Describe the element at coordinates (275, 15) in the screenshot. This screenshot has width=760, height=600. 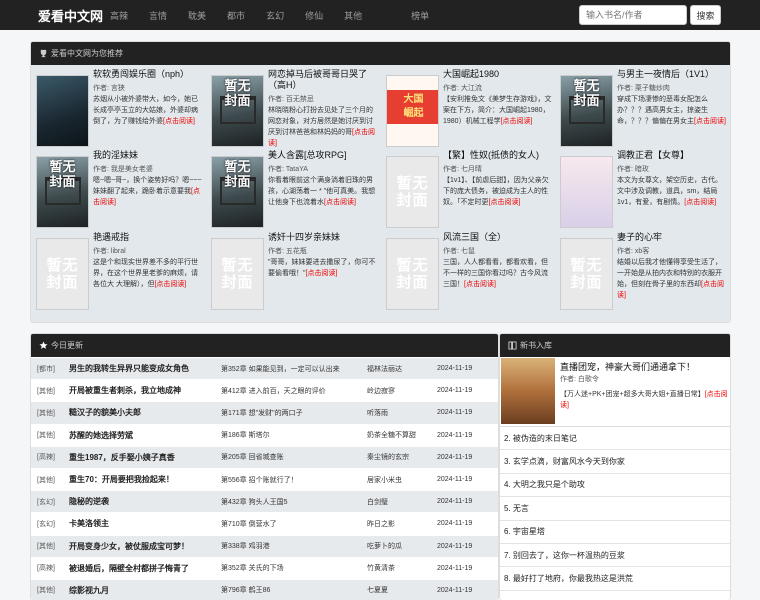
I see `nav-item-xuanhuan: 玄幻` at that location.